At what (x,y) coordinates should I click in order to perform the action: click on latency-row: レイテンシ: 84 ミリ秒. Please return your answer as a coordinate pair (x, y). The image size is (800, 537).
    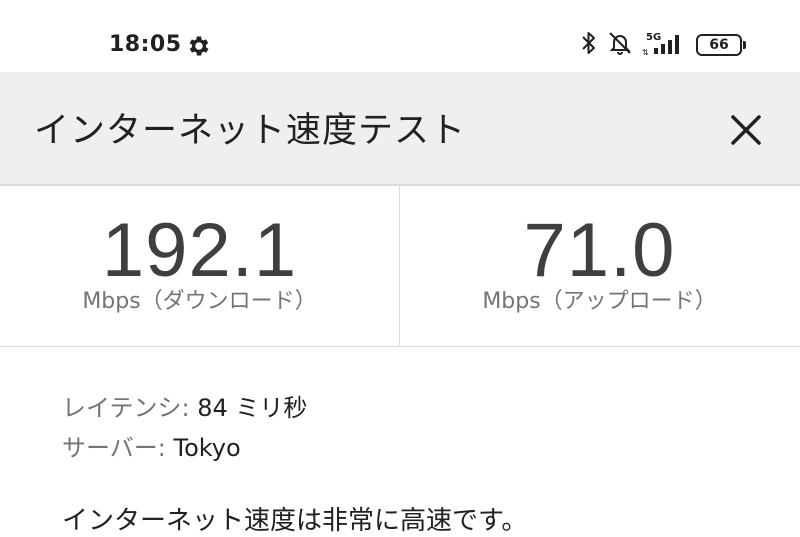
    Looking at the image, I should click on (184, 408).